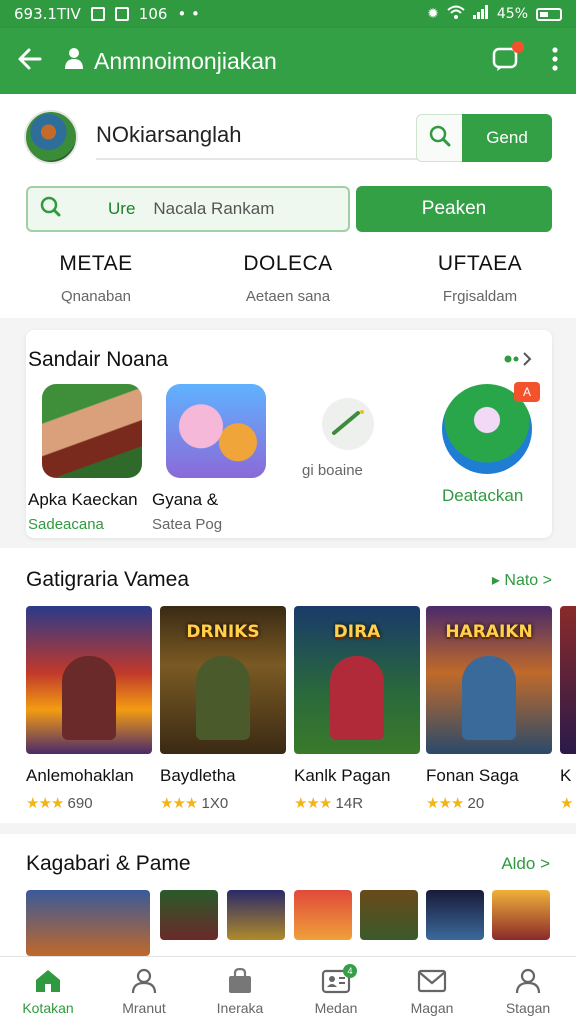  Describe the element at coordinates (489, 803) in the screenshot. I see `game-rating: ★★★ 20` at that location.